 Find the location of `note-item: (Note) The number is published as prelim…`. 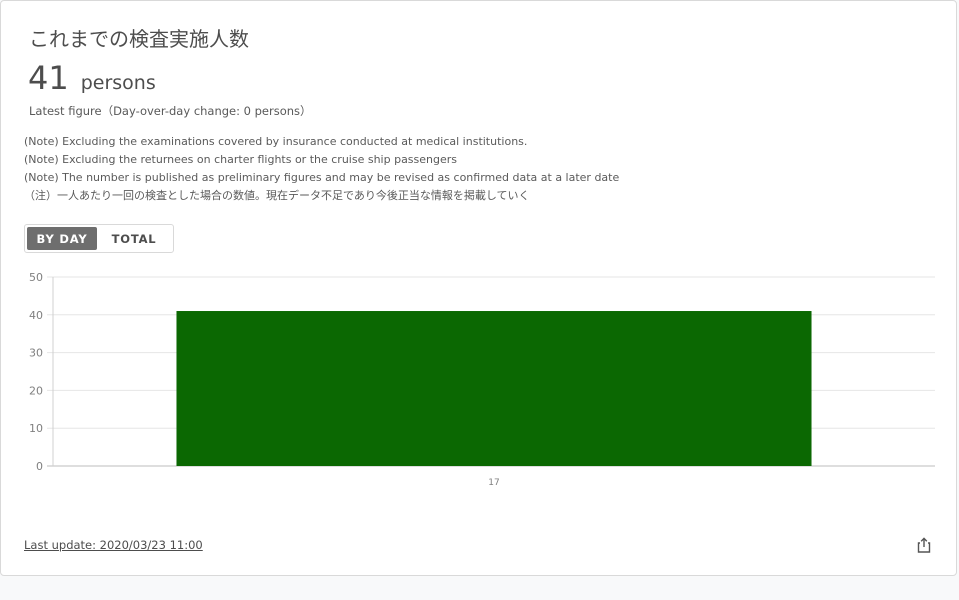

note-item: (Note) The number is published as prelim… is located at coordinates (322, 177).